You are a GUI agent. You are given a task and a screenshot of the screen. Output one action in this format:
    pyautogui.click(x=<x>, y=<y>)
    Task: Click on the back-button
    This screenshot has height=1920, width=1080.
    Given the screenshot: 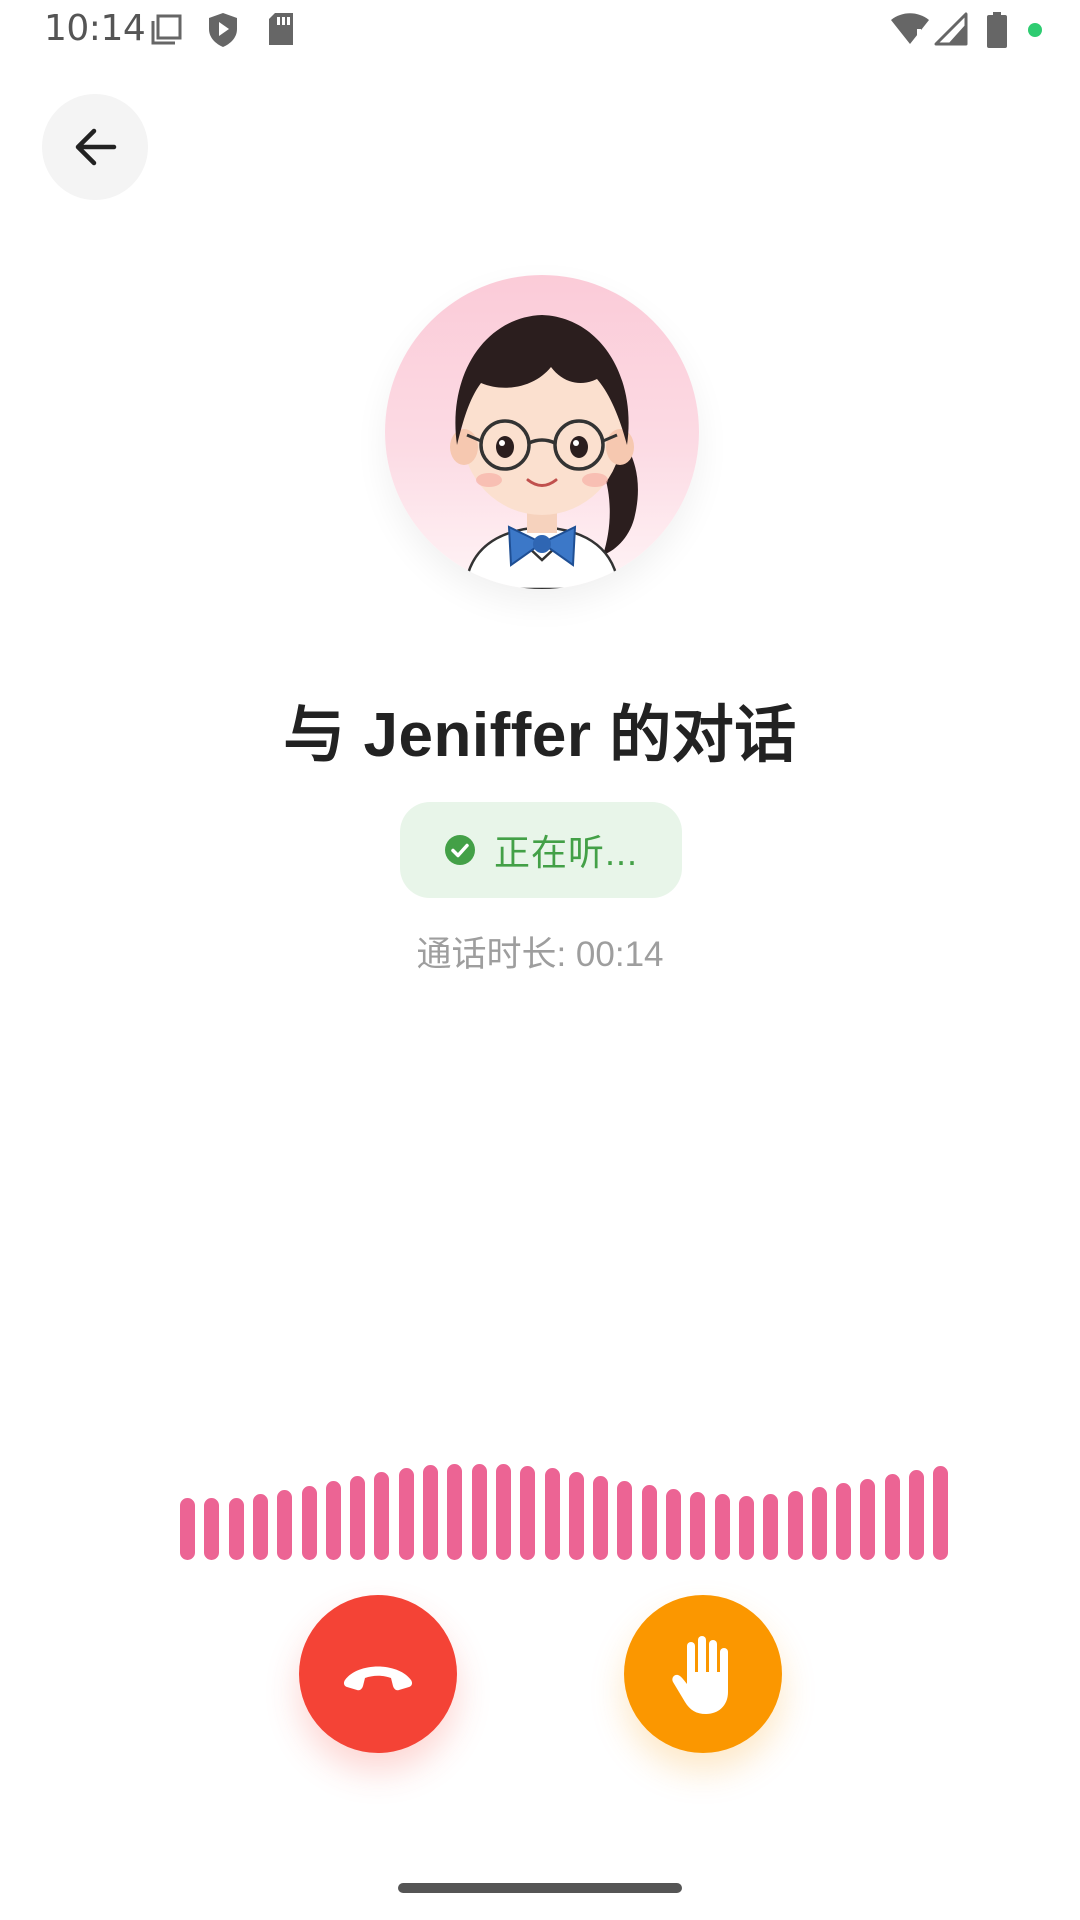 What is the action you would take?
    pyautogui.click(x=95, y=147)
    